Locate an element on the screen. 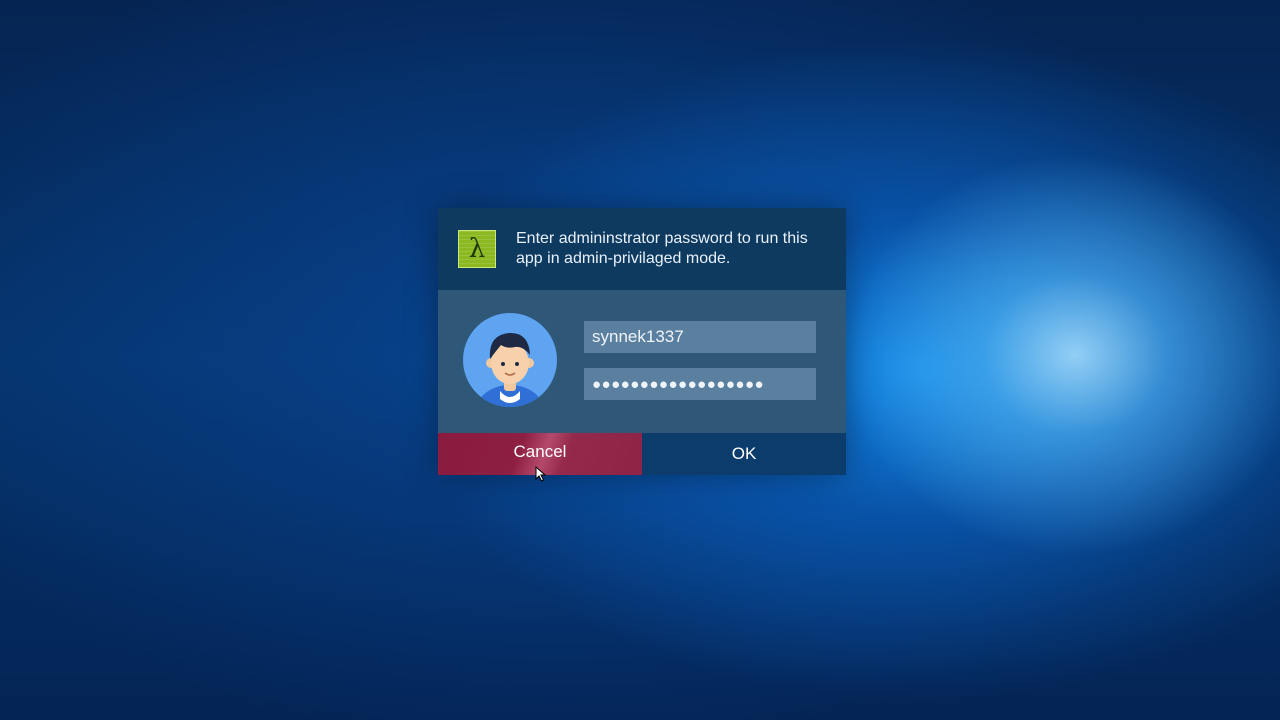 This screenshot has width=1280, height=720. password-field is located at coordinates (700, 384).